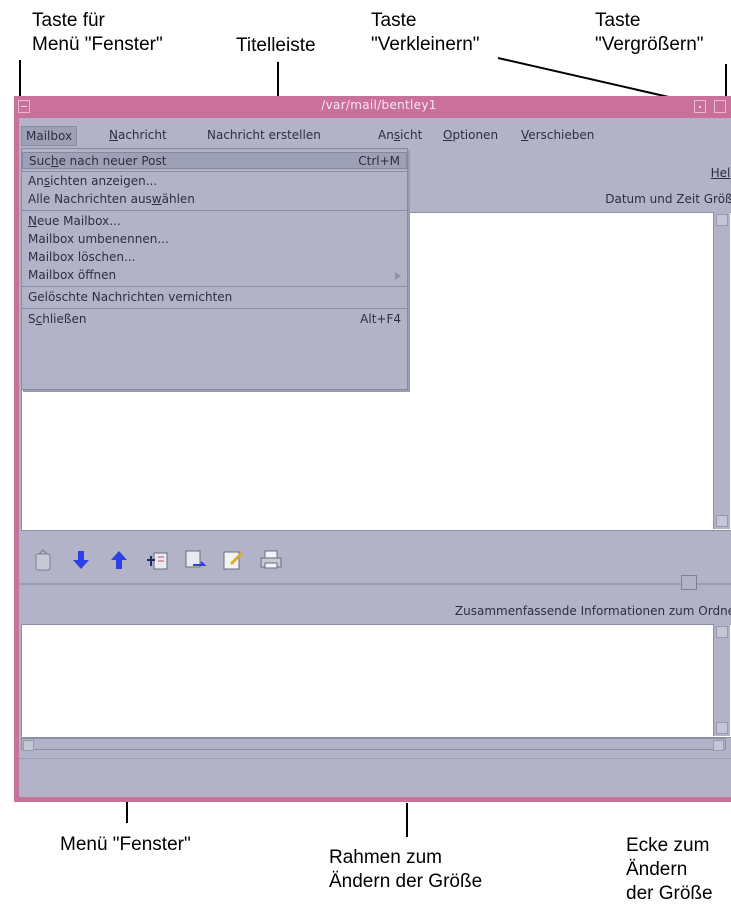 The height and width of the screenshot is (923, 731). What do you see at coordinates (125, 844) in the screenshot?
I see `callout-window-menu: Menü "Fenster"` at bounding box center [125, 844].